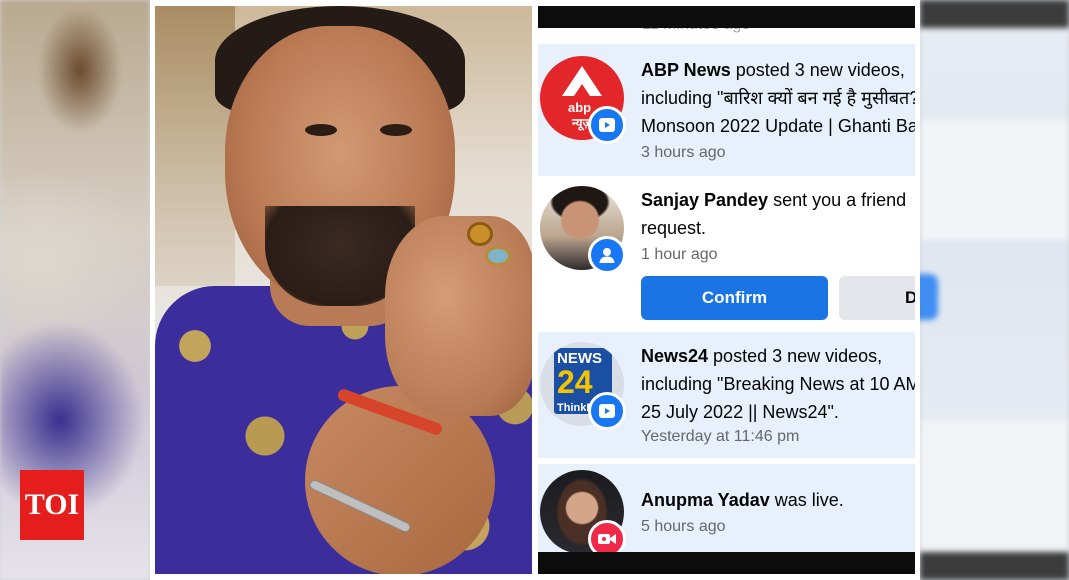 The height and width of the screenshot is (580, 1069). Describe the element at coordinates (740, 412) in the screenshot. I see `text-line3: 25 July 2022 || News24".` at that location.